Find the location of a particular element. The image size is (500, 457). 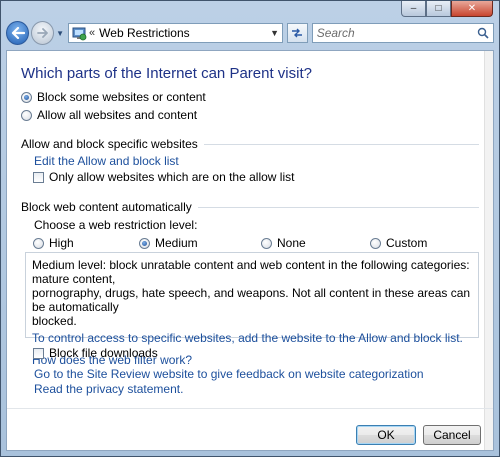

window-controls: – □ ✕ is located at coordinates (447, 9).